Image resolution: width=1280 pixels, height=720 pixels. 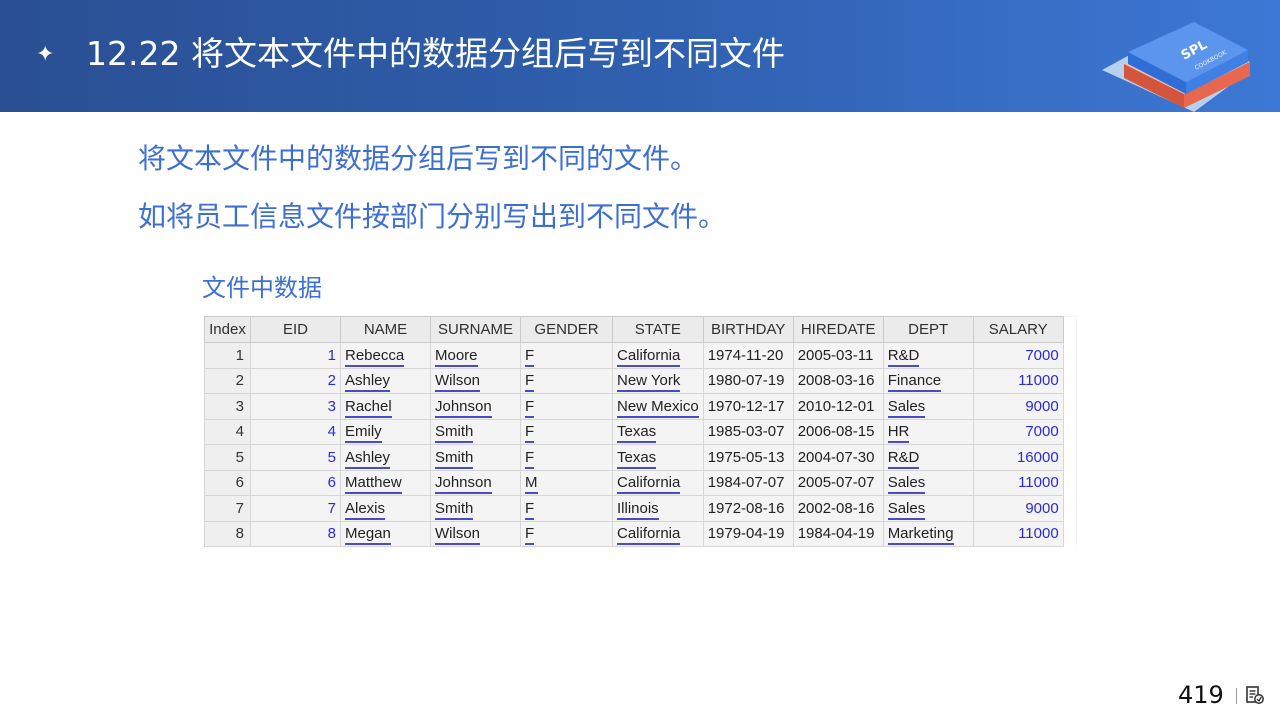 What do you see at coordinates (928, 431) in the screenshot?
I see `cell-dept: HR` at bounding box center [928, 431].